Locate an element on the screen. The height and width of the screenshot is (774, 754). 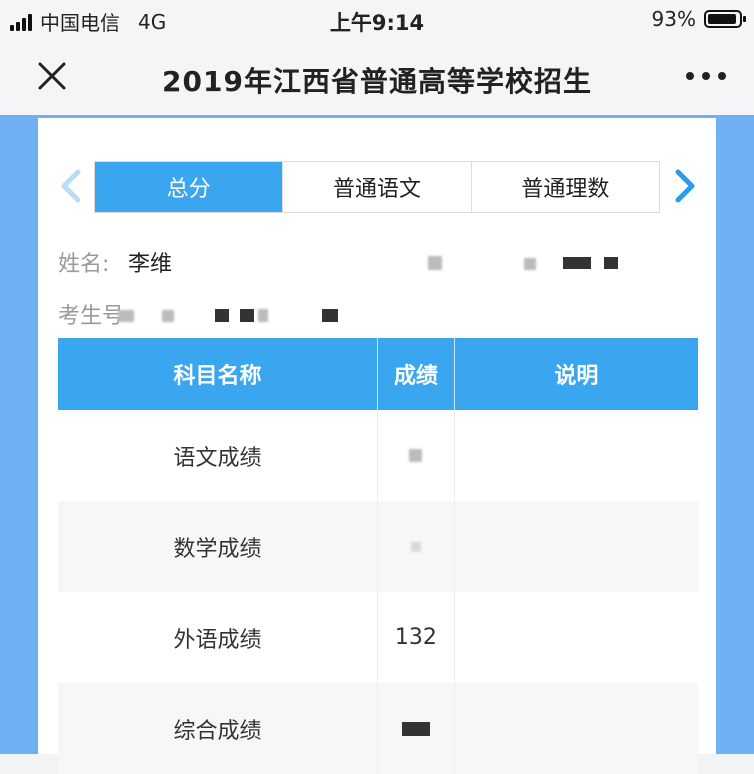
score-cell: 132 is located at coordinates (415, 637).